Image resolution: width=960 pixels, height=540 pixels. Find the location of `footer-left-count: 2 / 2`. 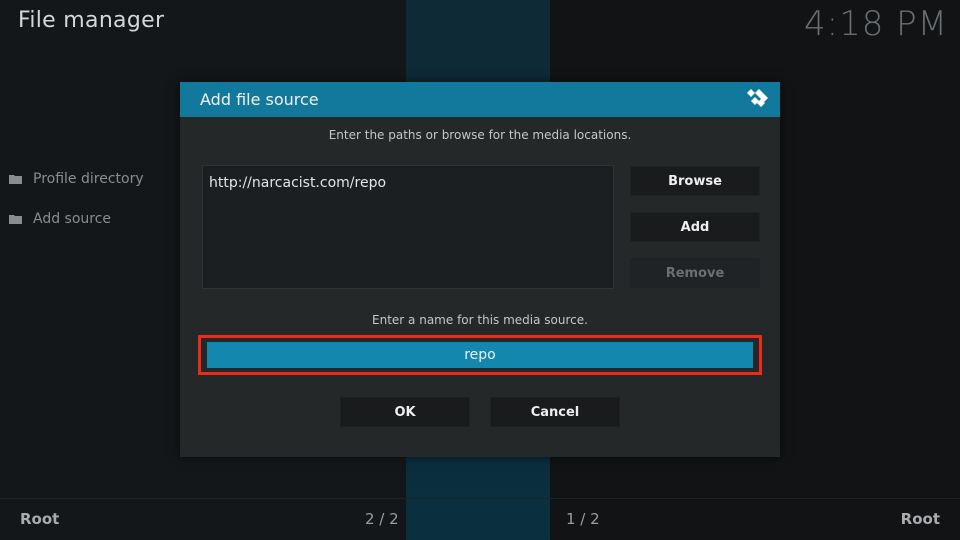

footer-left-count: 2 / 2 is located at coordinates (382, 519).